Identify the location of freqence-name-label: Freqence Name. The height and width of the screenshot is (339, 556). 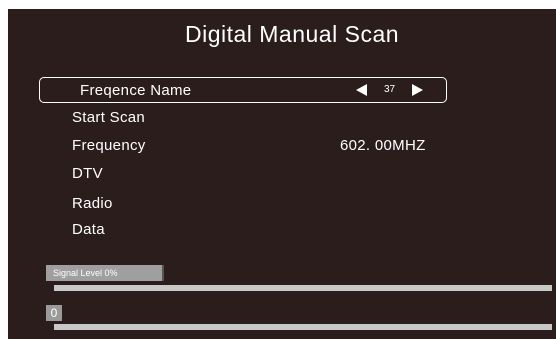
(136, 90).